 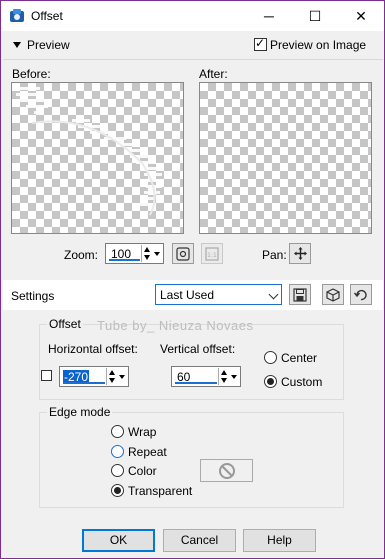 I want to click on after-preview, so click(x=285, y=158).